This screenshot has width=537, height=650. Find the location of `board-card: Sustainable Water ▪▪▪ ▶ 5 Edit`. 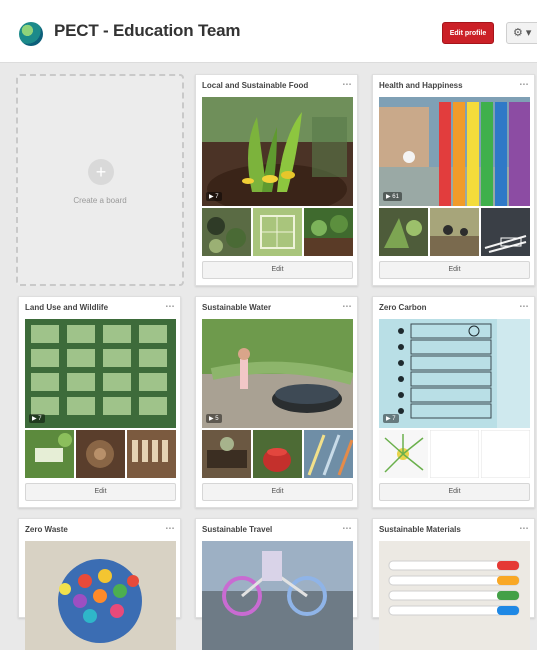

board-card: Sustainable Water ▪▪▪ ▶ 5 Edit is located at coordinates (276, 402).